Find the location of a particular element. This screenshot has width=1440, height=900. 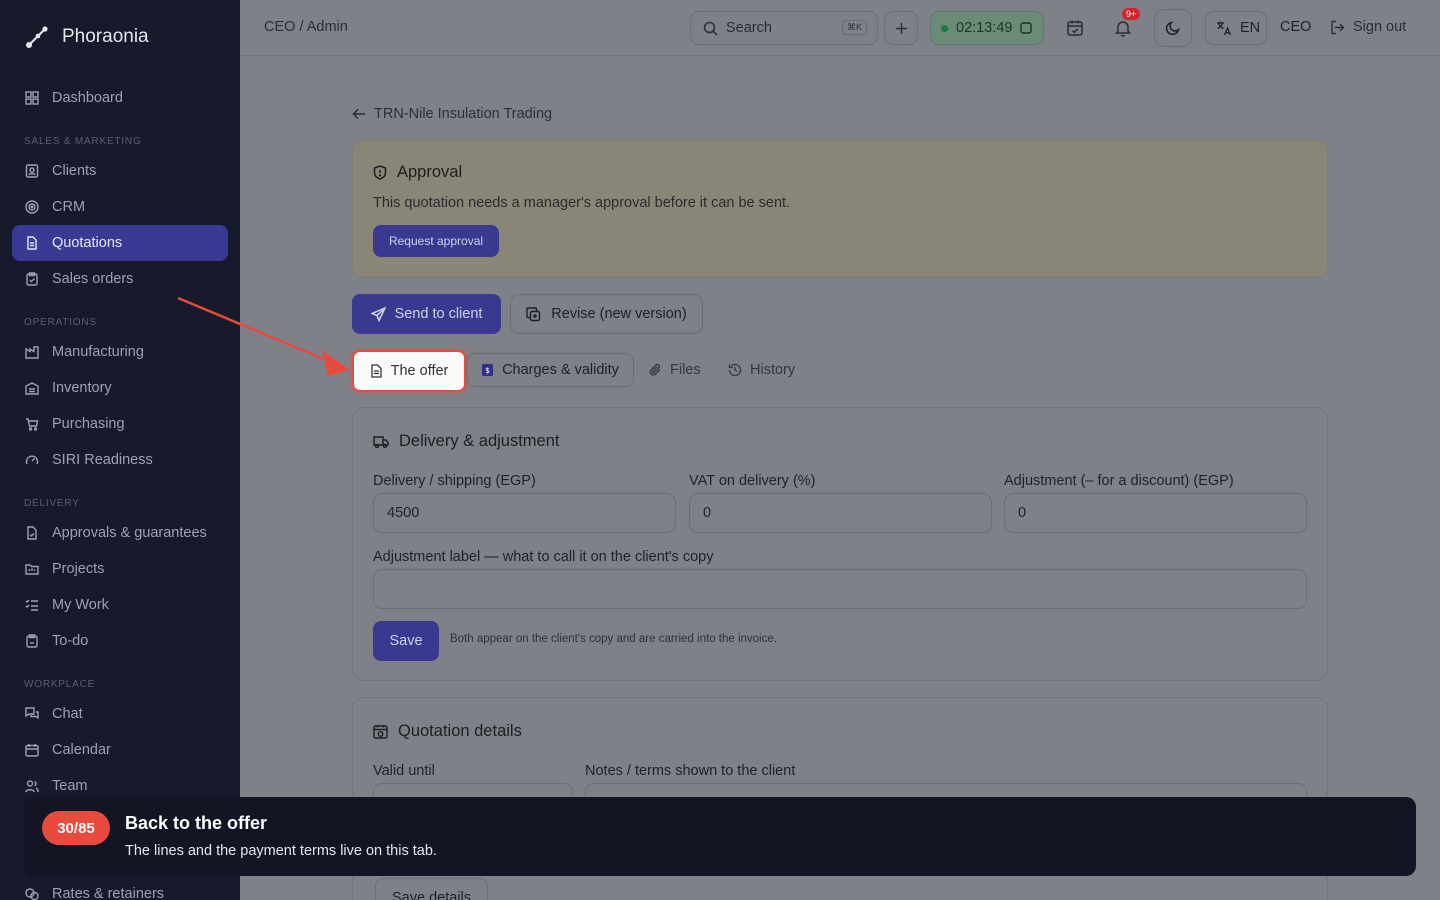

details-title-text: Quotation details is located at coordinates (460, 731).